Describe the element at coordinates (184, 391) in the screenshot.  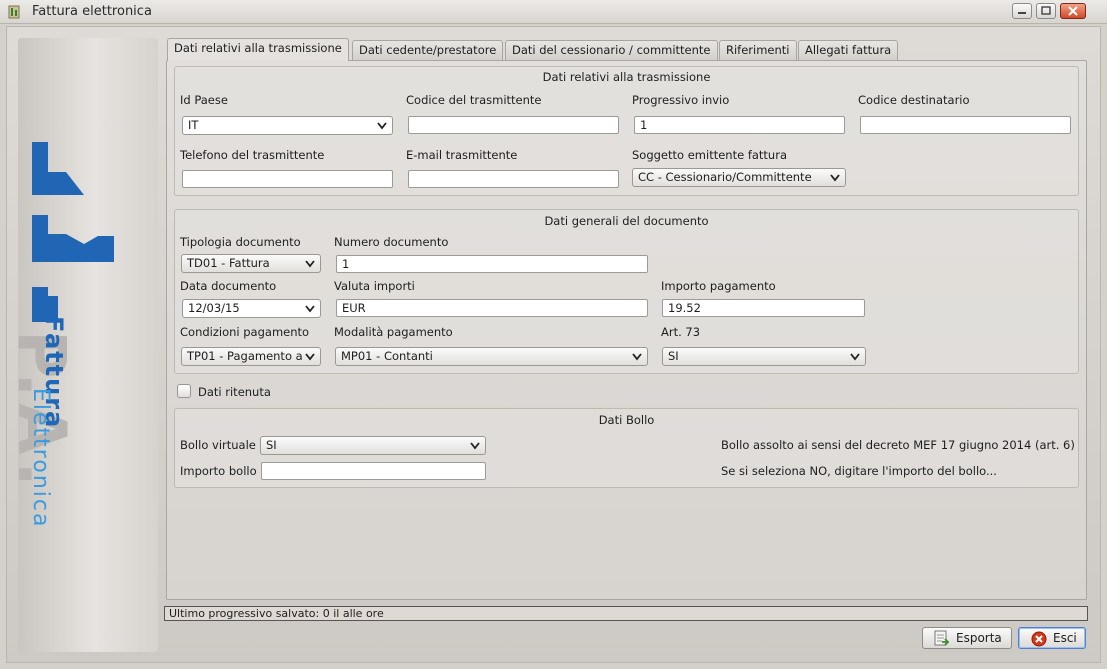
I see `dati-ritenuta-checkbox` at that location.